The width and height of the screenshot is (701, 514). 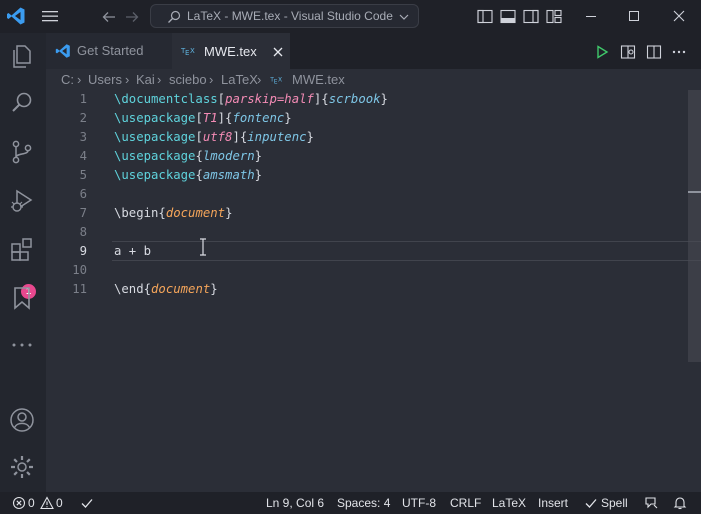 What do you see at coordinates (554, 16) in the screenshot?
I see `customize-layout-icon` at bounding box center [554, 16].